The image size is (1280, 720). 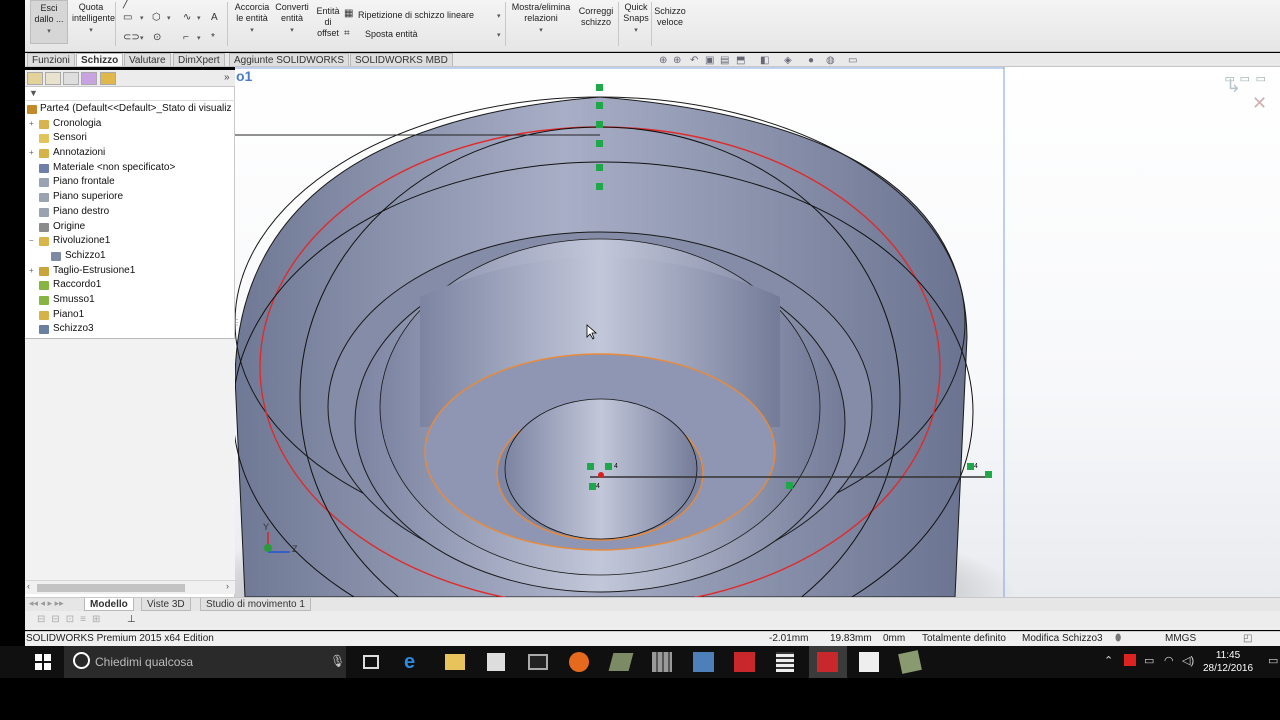 What do you see at coordinates (109, 604) in the screenshot?
I see `tab-modello: Modello` at bounding box center [109, 604].